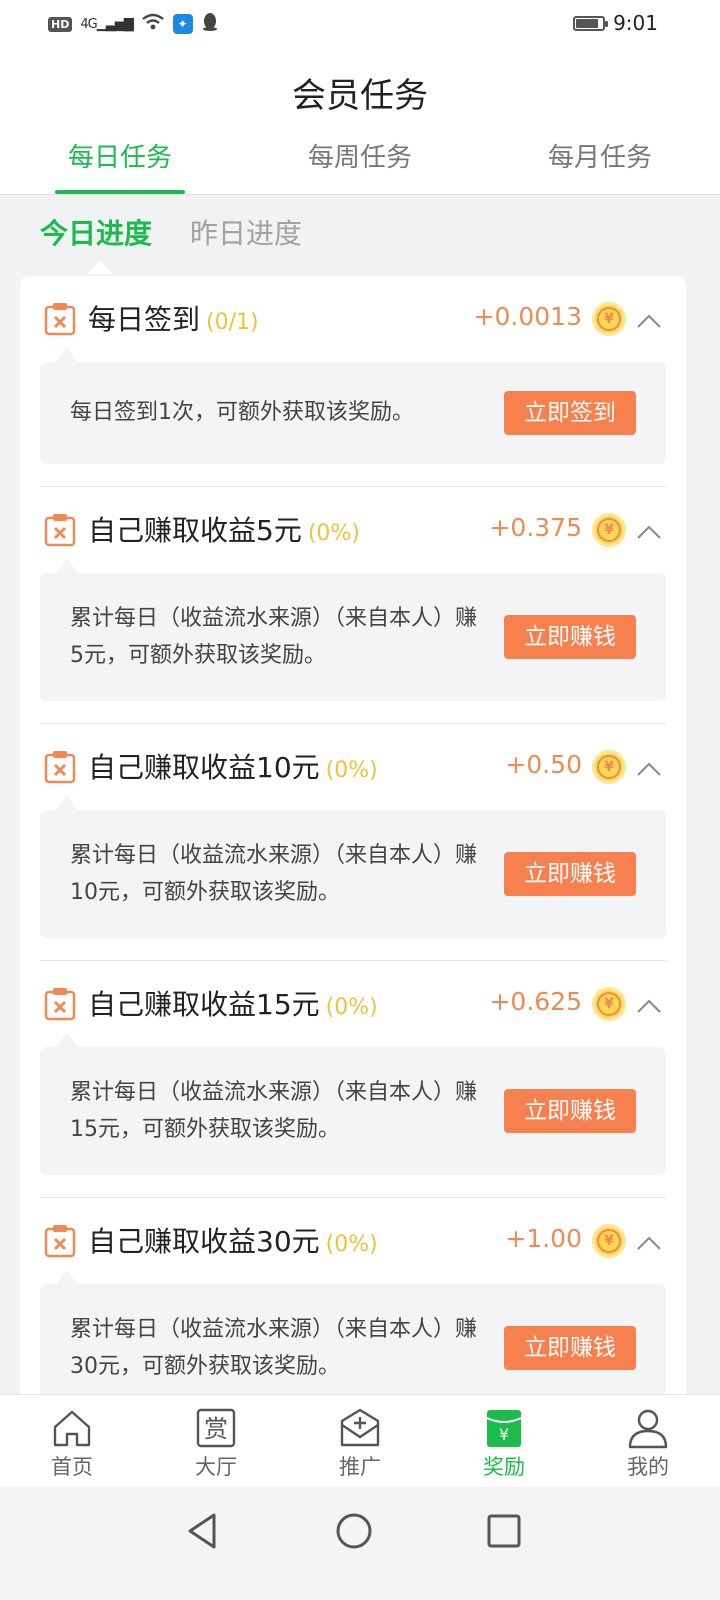 This screenshot has height=1600, width=720. Describe the element at coordinates (72, 1467) in the screenshot. I see `nav-label: 首页` at that location.